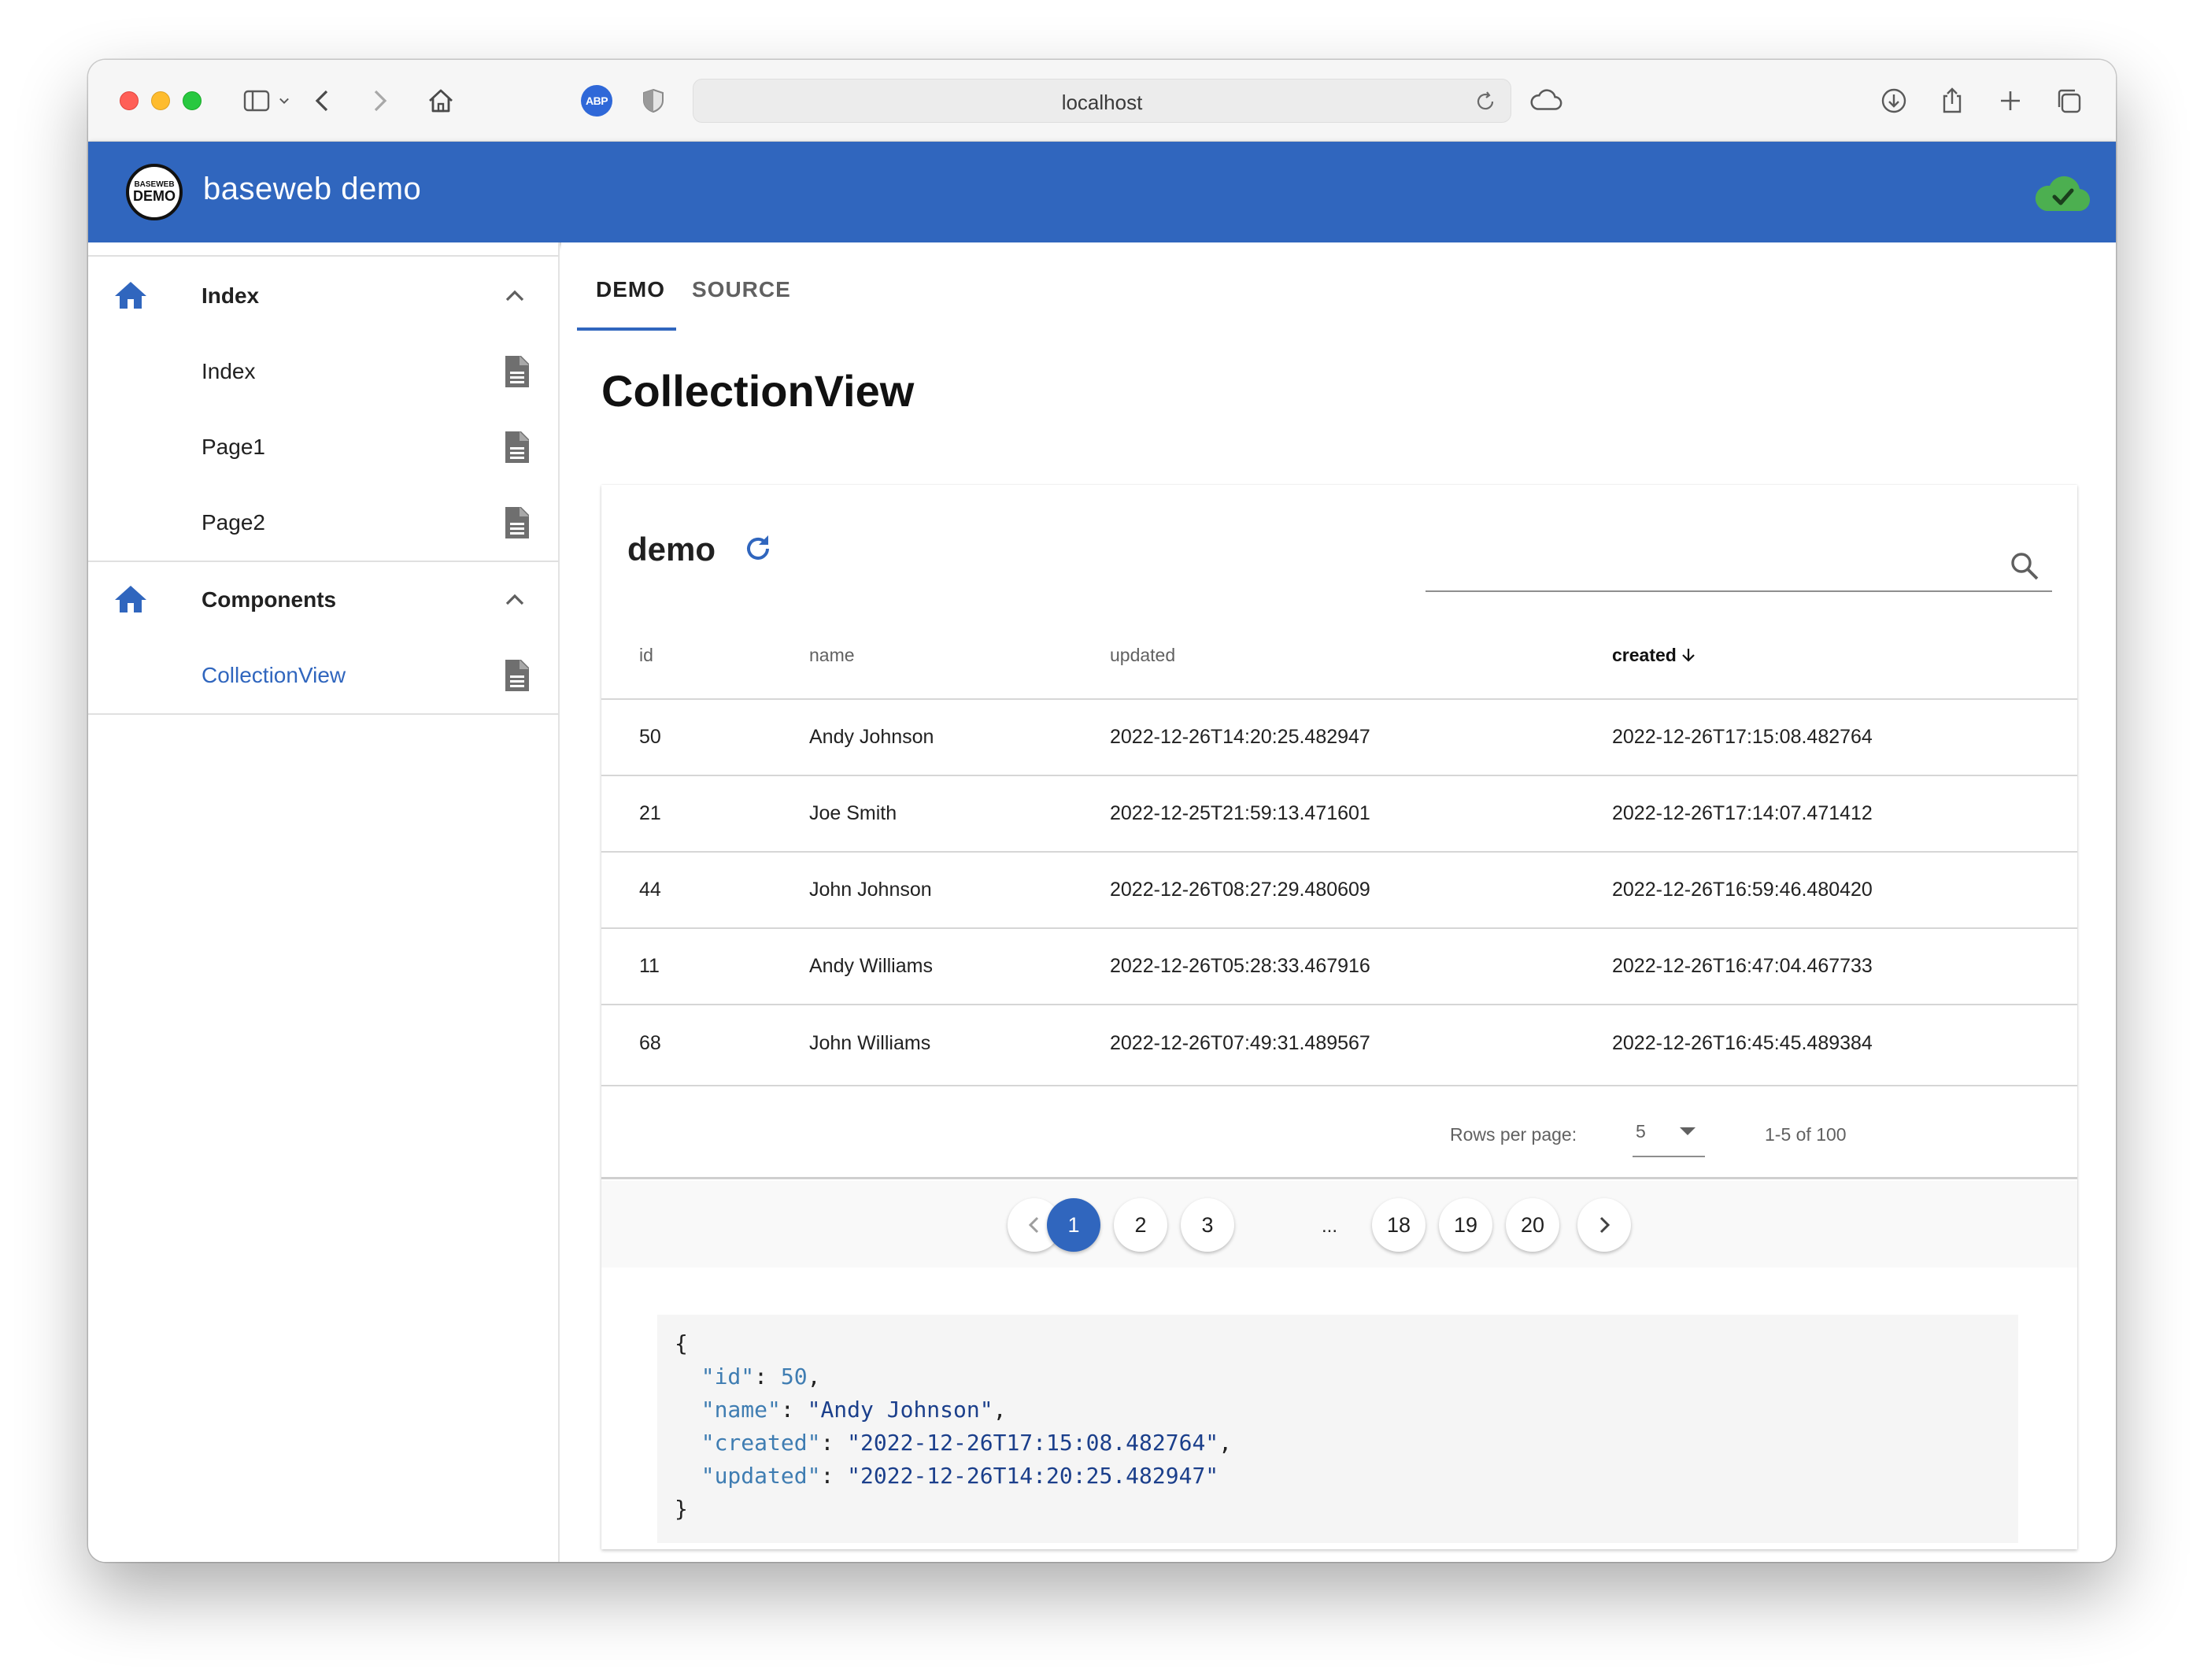  I want to click on rows-per-page-value: 5, so click(1641, 1131).